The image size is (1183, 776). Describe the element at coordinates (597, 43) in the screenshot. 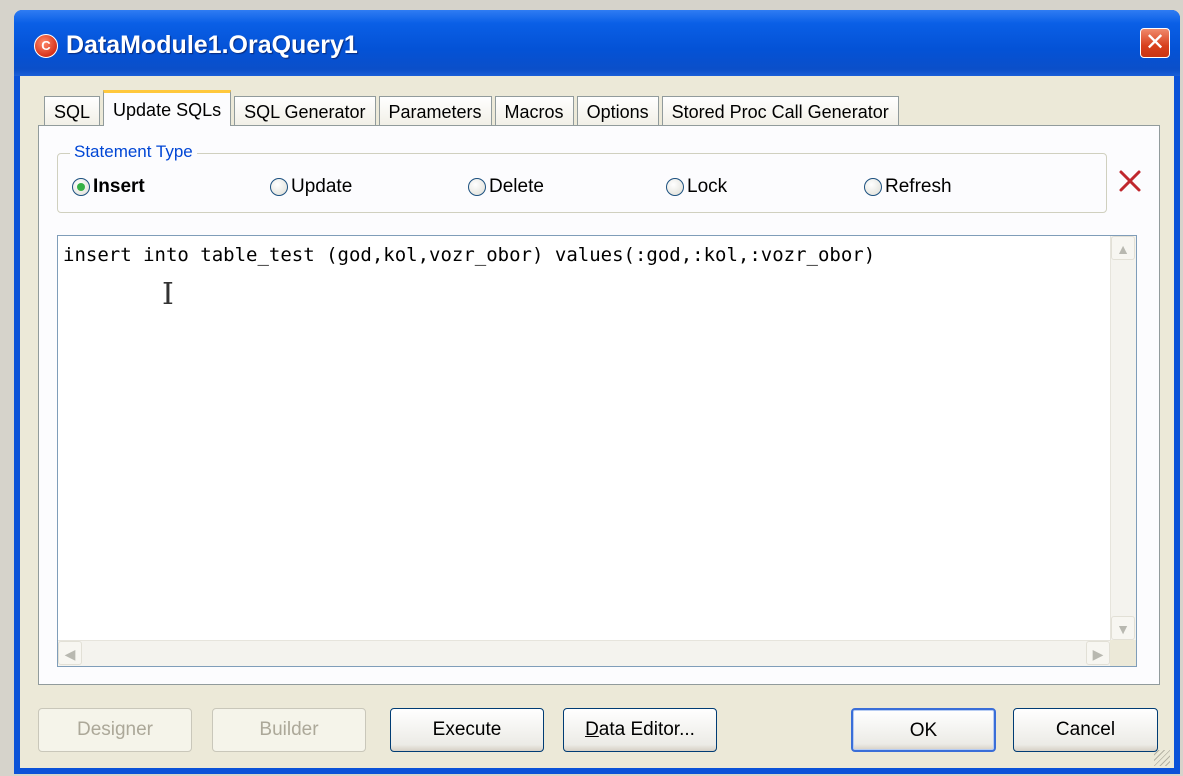

I see `title-bar: C DataModule1.OraQuery1 ✕` at that location.